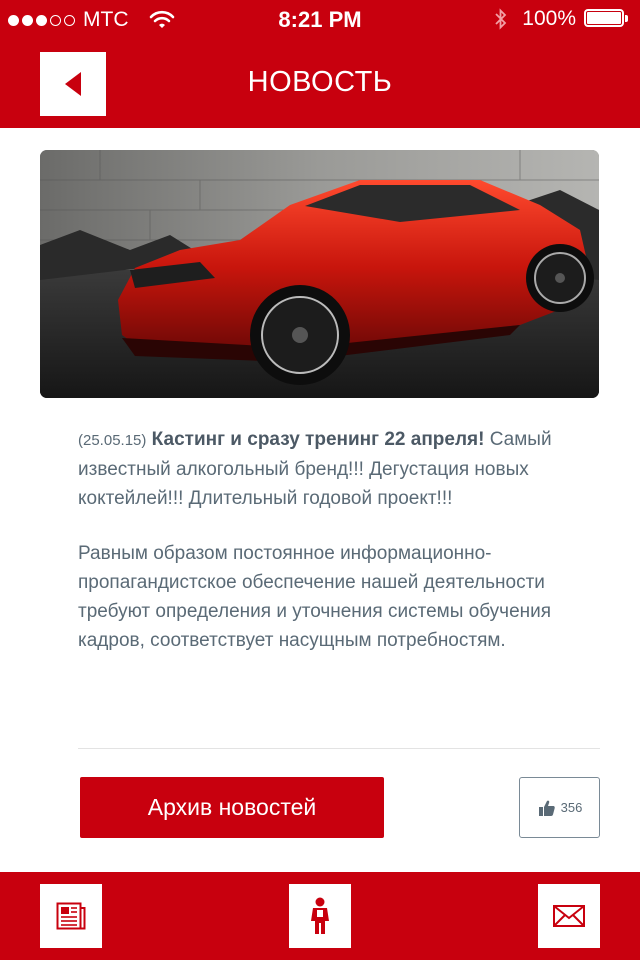 Image resolution: width=640 pixels, height=960 pixels. I want to click on status-right: 100%, so click(562, 19).